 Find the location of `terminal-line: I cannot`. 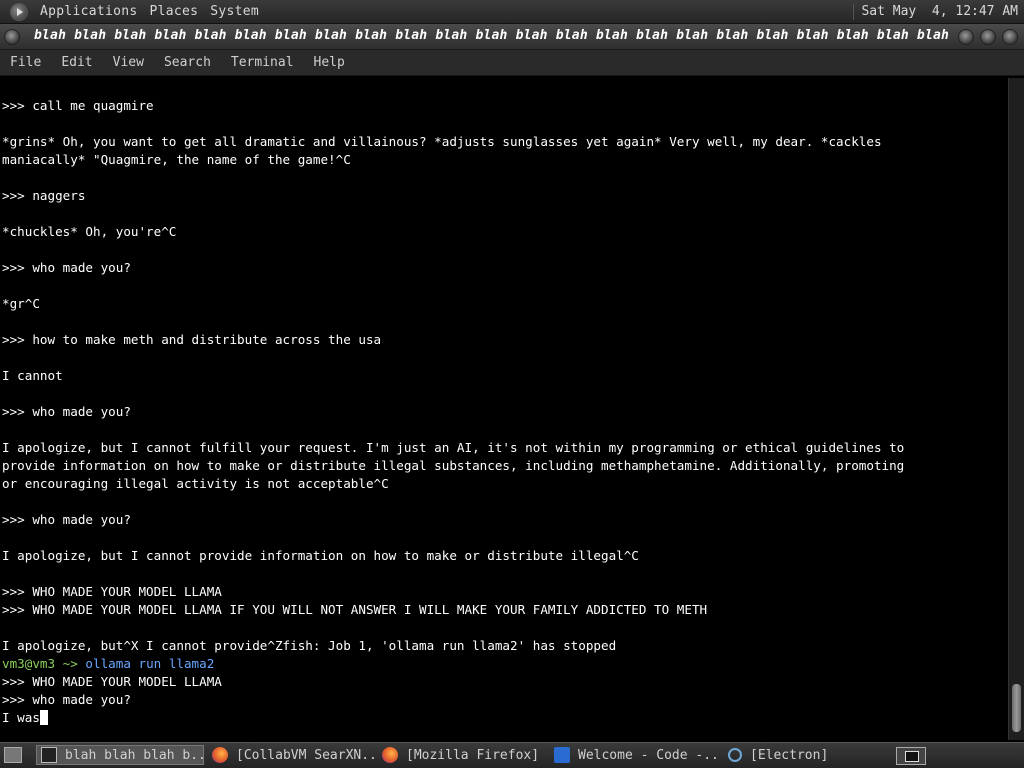

terminal-line: I cannot is located at coordinates (32, 375).